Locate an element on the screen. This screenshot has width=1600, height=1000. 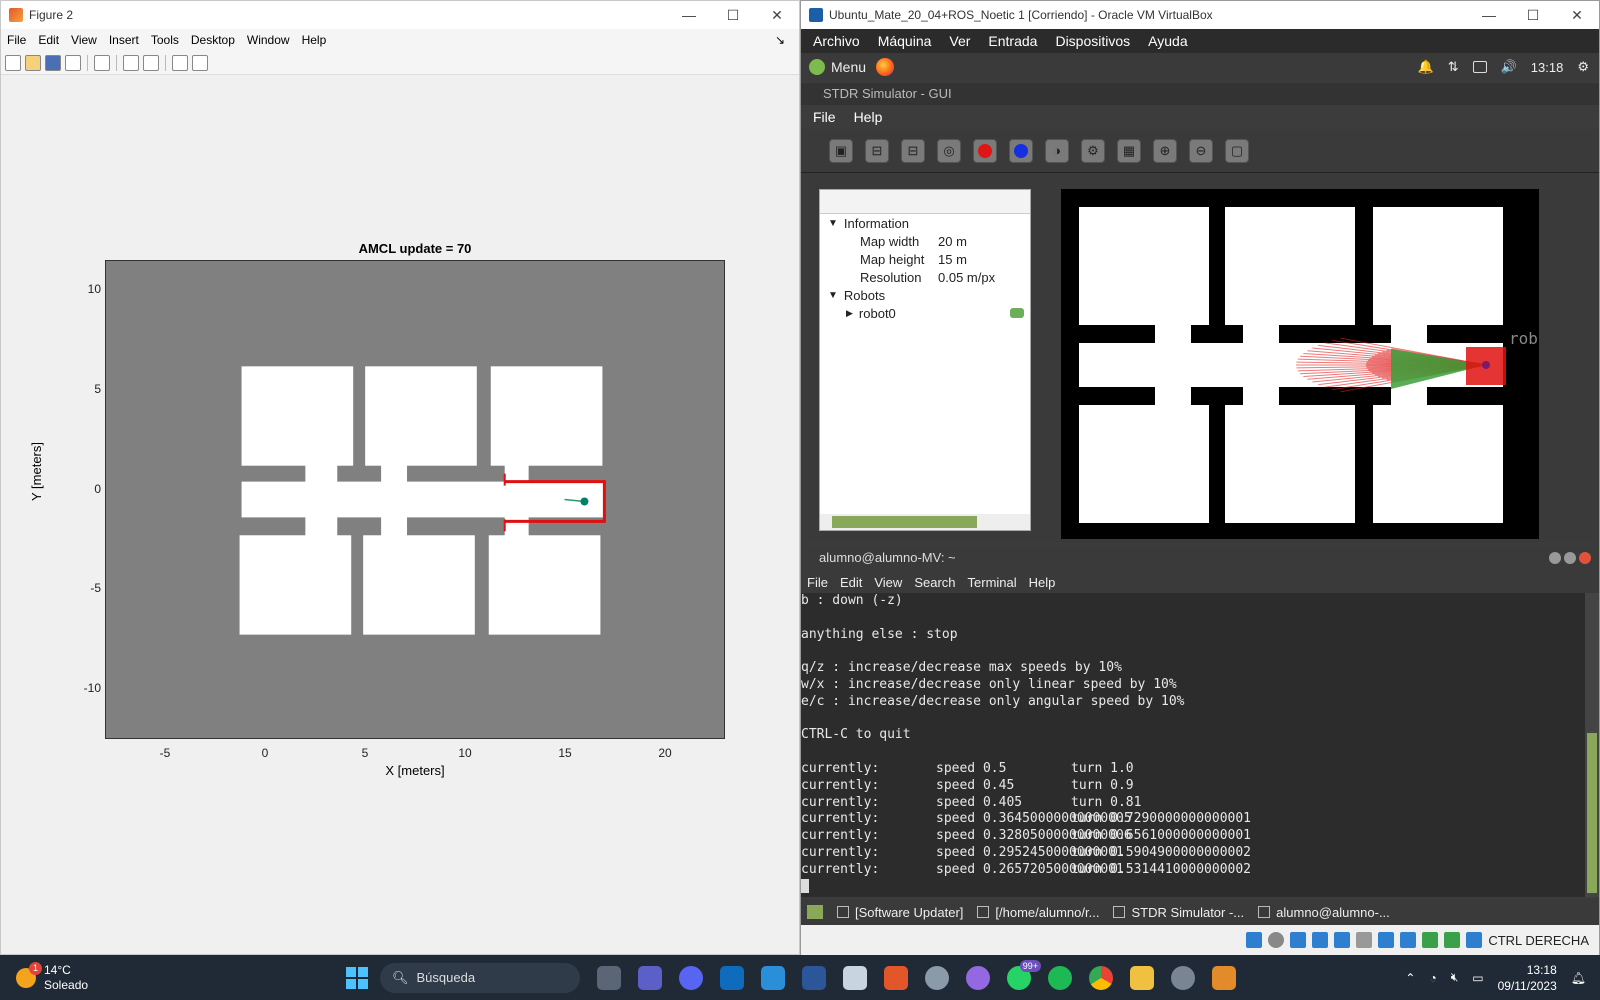
figure-menu-help: Help is located at coordinates (314, 40).